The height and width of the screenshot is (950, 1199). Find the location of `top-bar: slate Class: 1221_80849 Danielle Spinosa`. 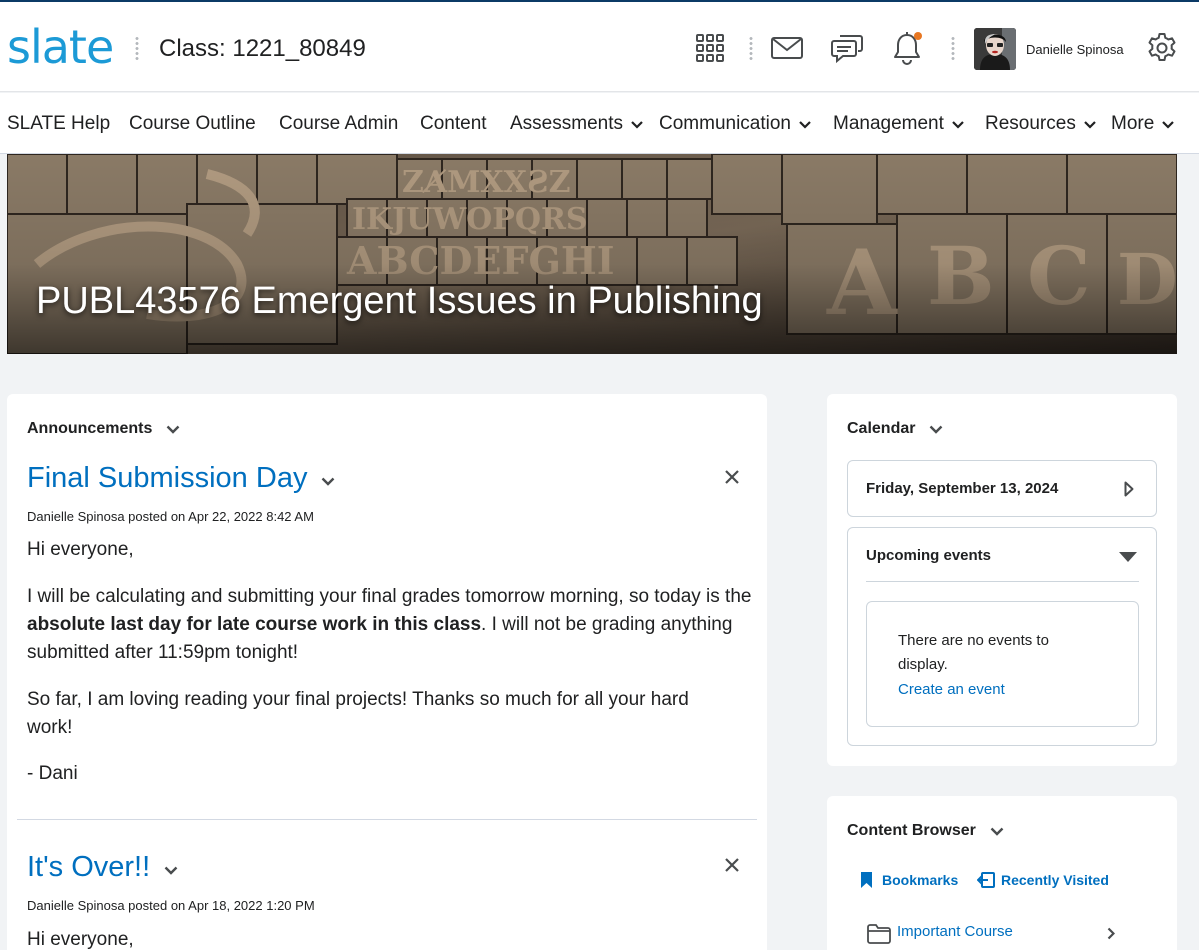

top-bar: slate Class: 1221_80849 Danielle Spinosa is located at coordinates (599, 46).